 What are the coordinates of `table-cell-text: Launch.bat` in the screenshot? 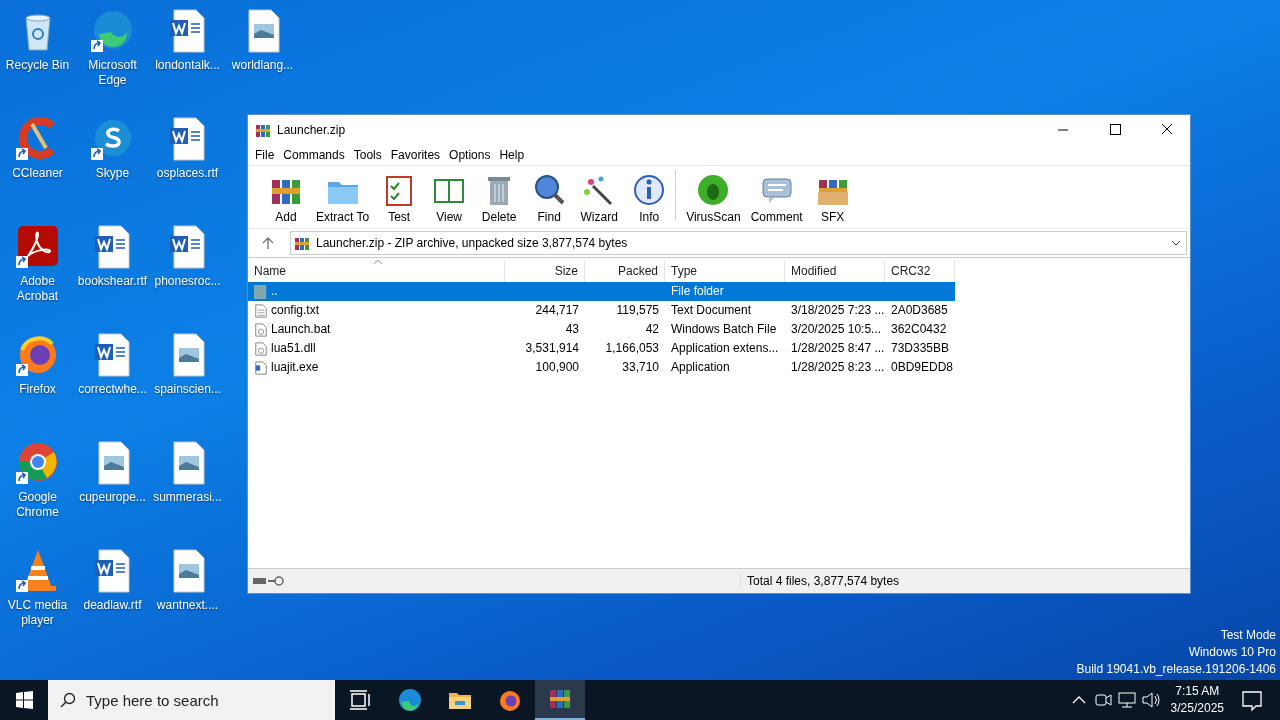 It's located at (301, 329).